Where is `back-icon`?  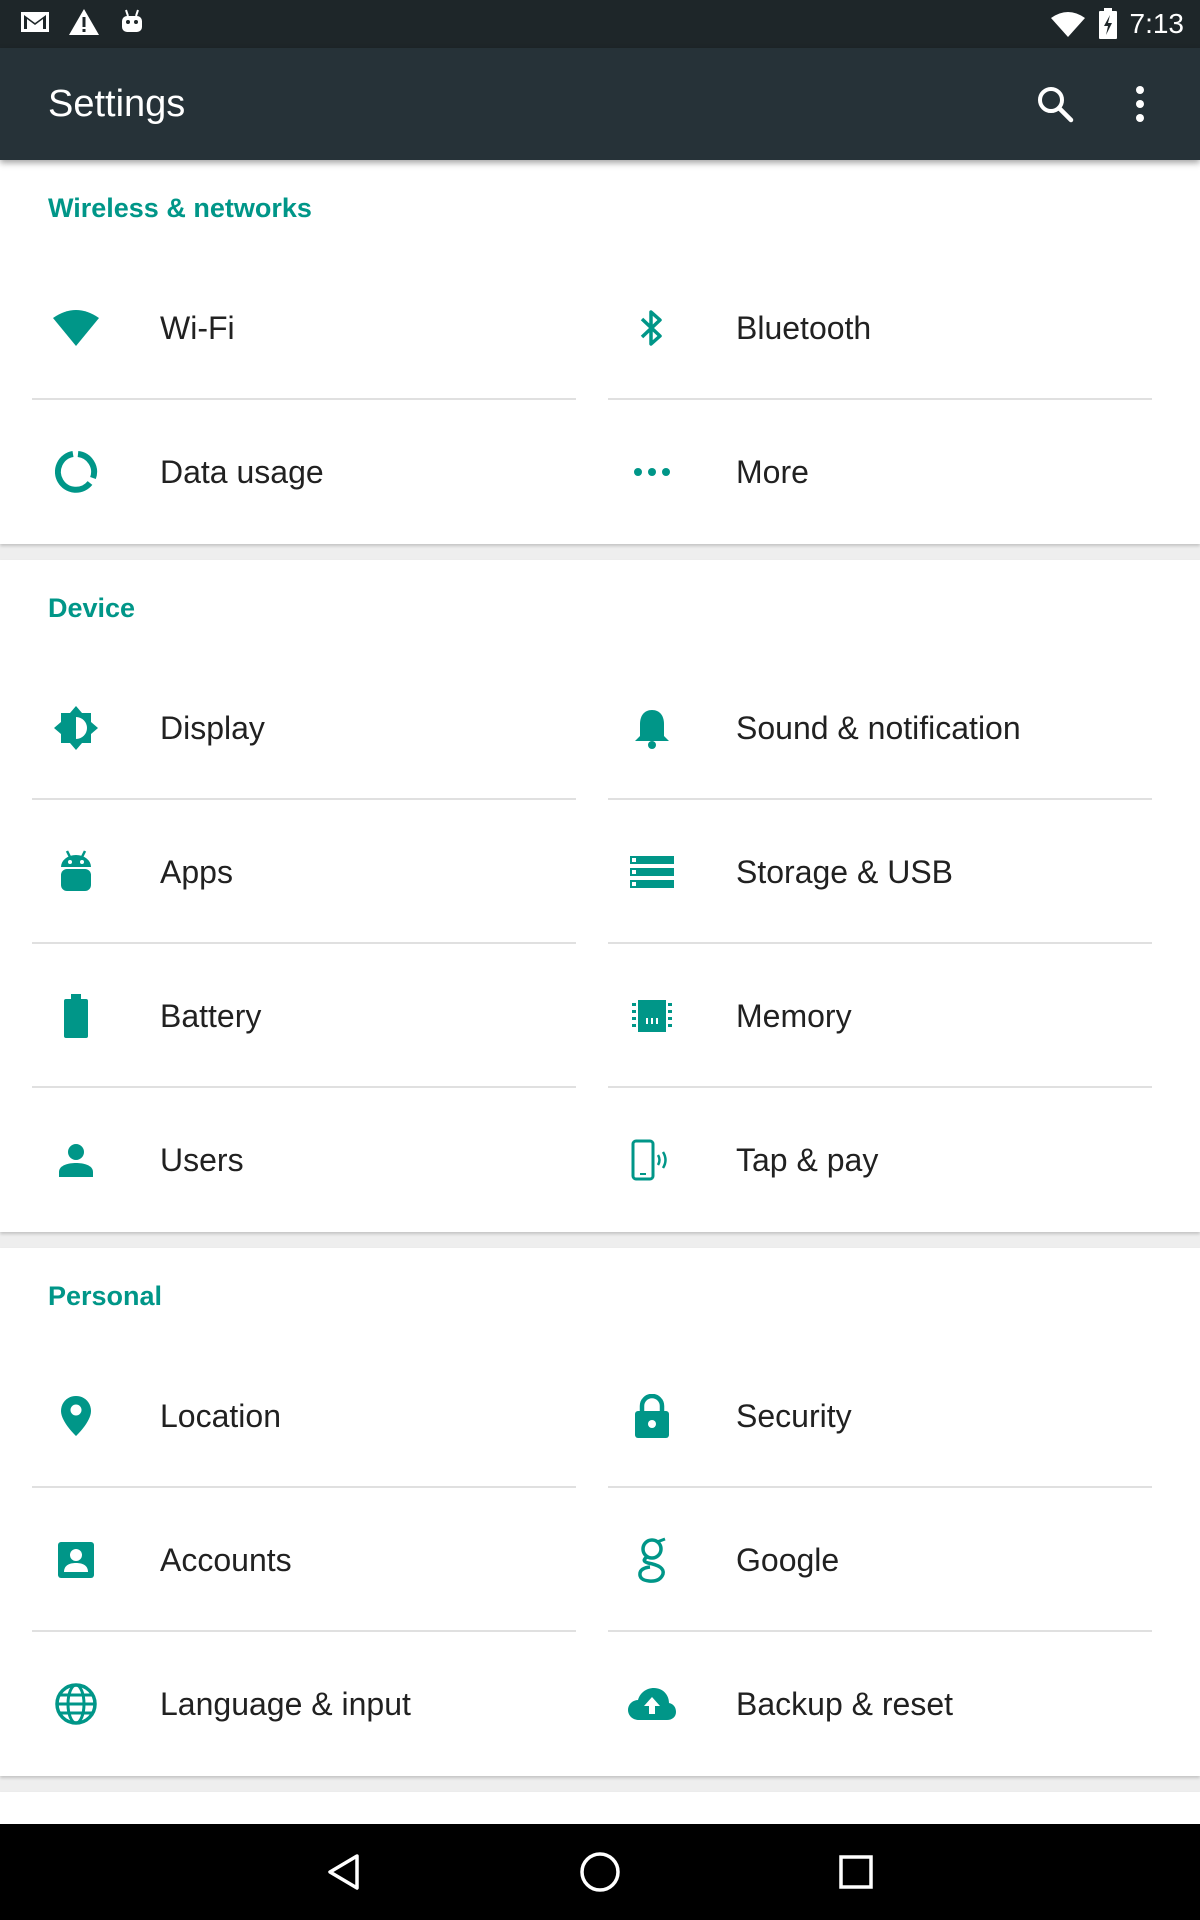
back-icon is located at coordinates (343, 1872).